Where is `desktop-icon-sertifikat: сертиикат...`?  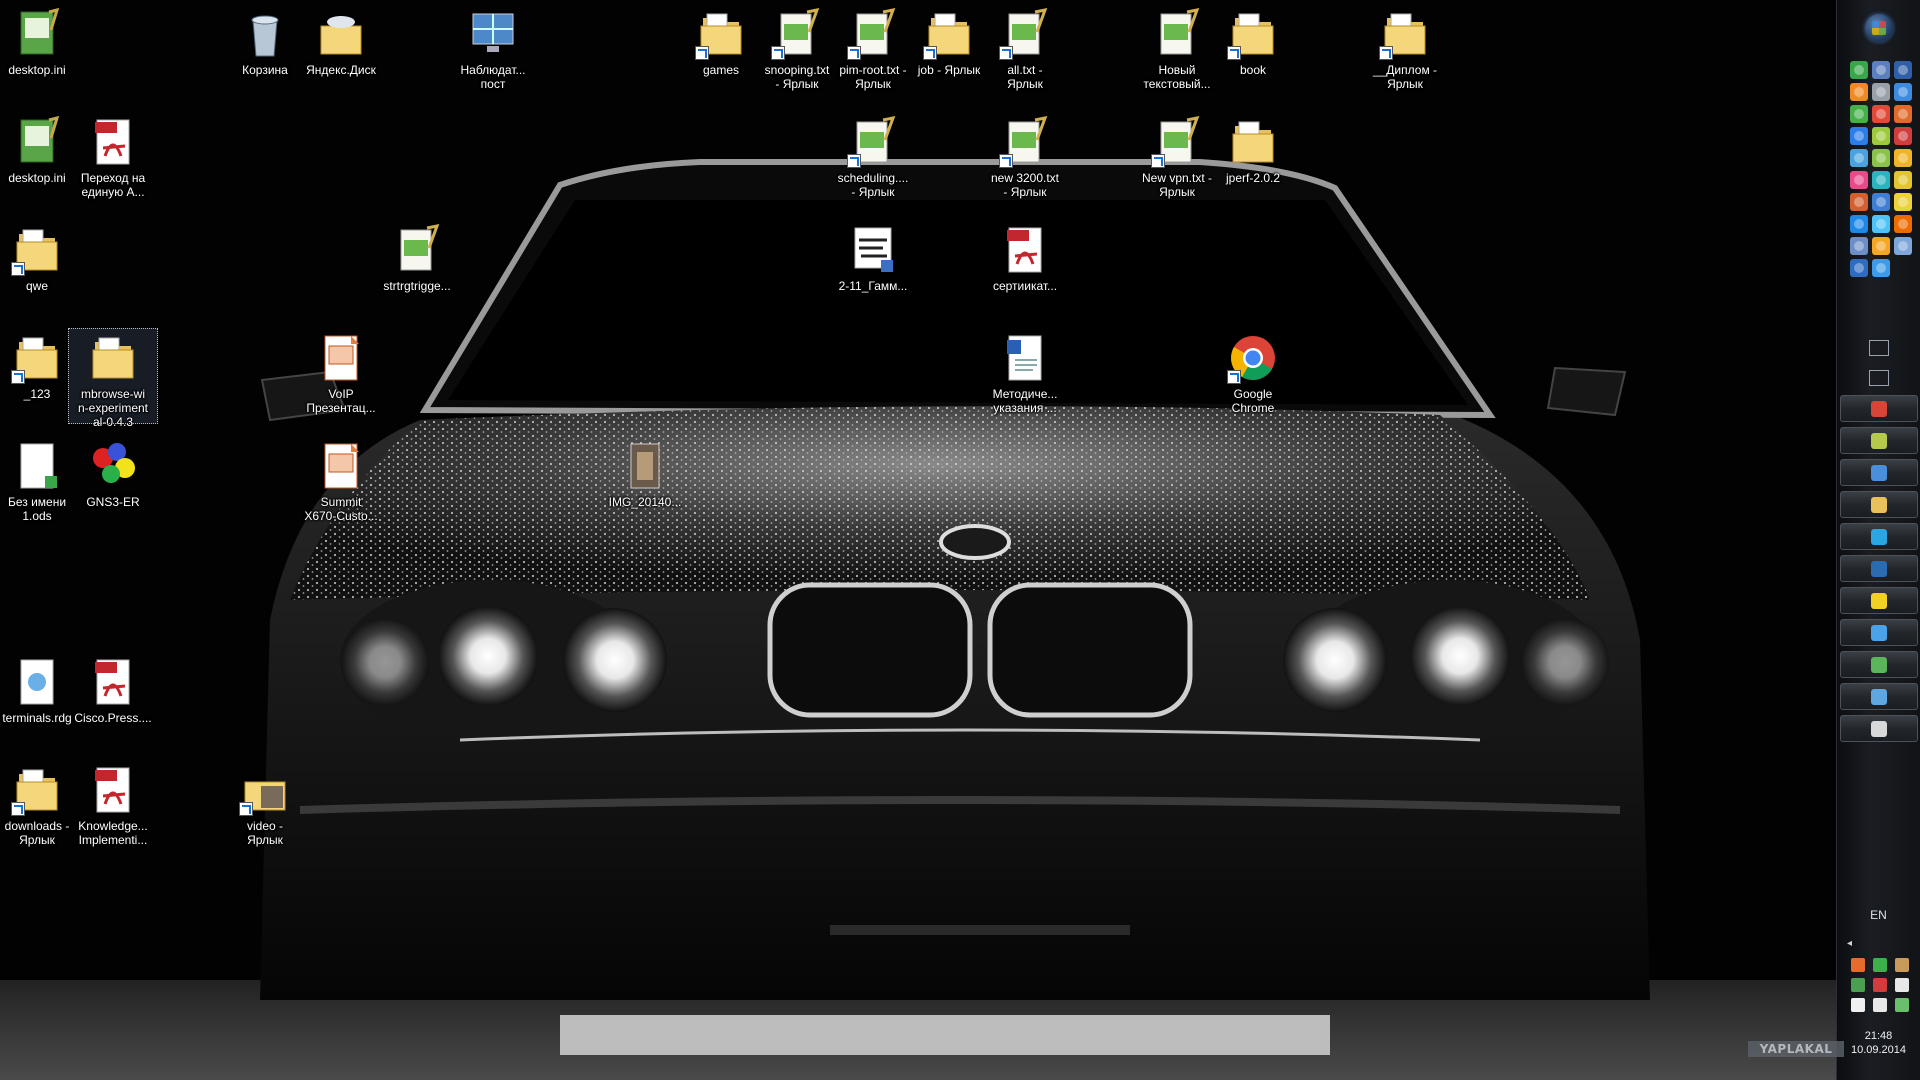 desktop-icon-sertifikat: сертиикат... is located at coordinates (1025, 268).